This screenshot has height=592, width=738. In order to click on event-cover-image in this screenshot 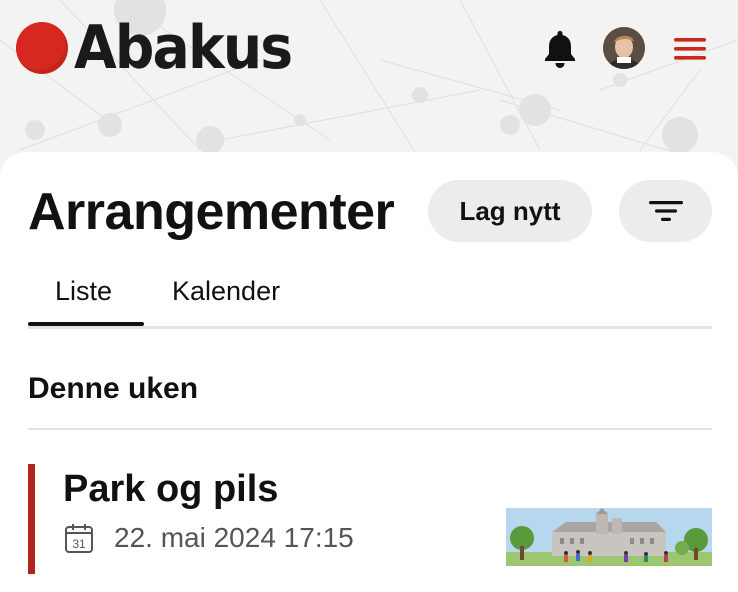, I will do `click(609, 537)`.